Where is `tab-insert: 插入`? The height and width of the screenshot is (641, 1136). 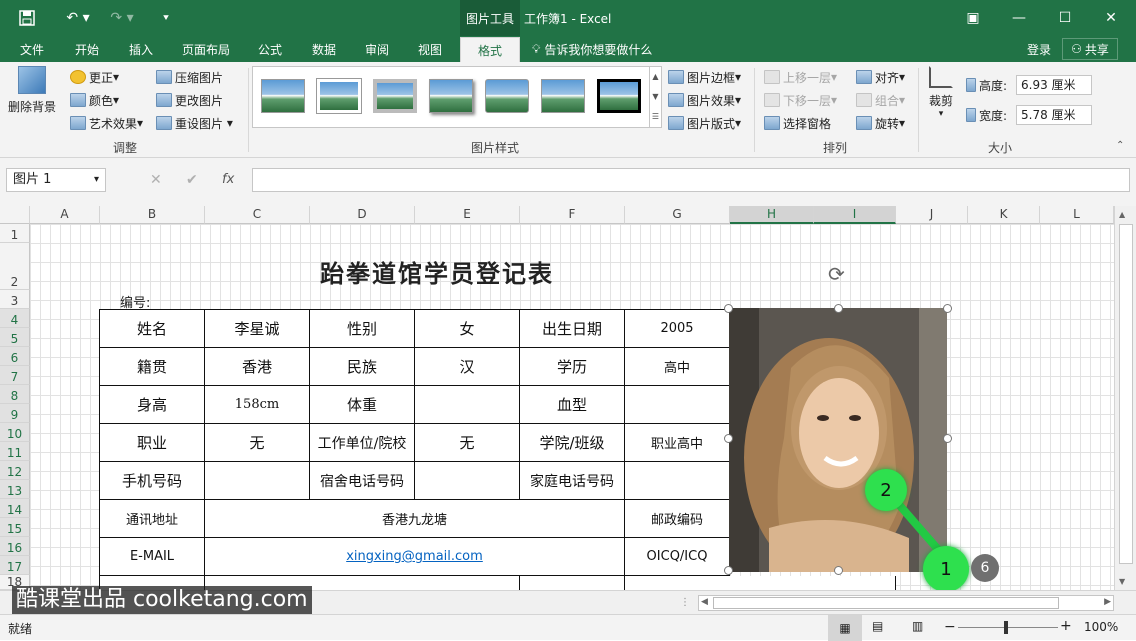
tab-insert: 插入 is located at coordinates (141, 49).